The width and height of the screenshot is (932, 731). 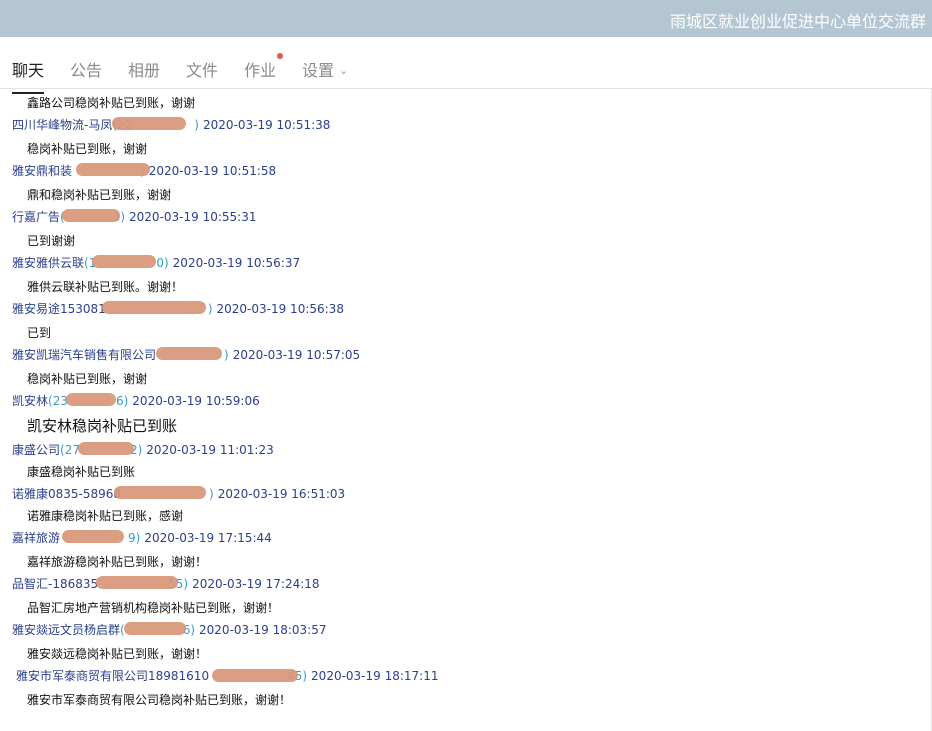 What do you see at coordinates (122, 401) in the screenshot?
I see `sender-account-tail: 6)` at bounding box center [122, 401].